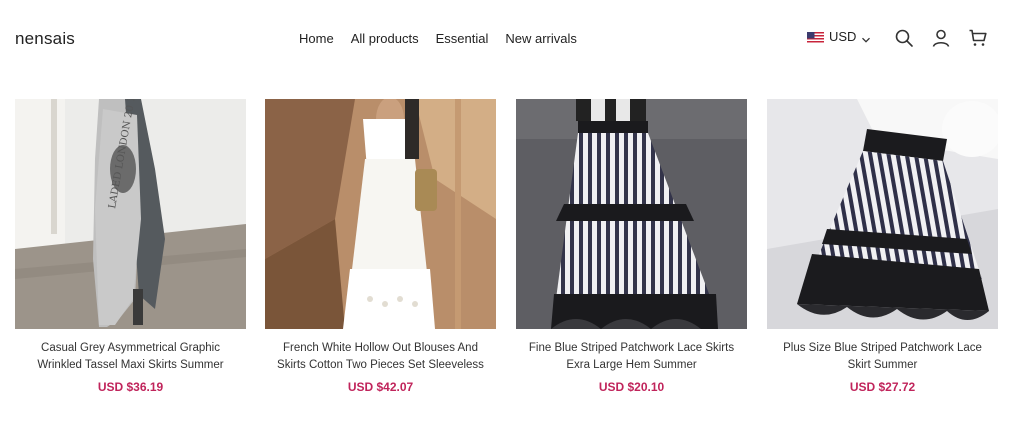 Image resolution: width=1024 pixels, height=423 pixels. Describe the element at coordinates (843, 36) in the screenshot. I see `currency-label: USD` at that location.